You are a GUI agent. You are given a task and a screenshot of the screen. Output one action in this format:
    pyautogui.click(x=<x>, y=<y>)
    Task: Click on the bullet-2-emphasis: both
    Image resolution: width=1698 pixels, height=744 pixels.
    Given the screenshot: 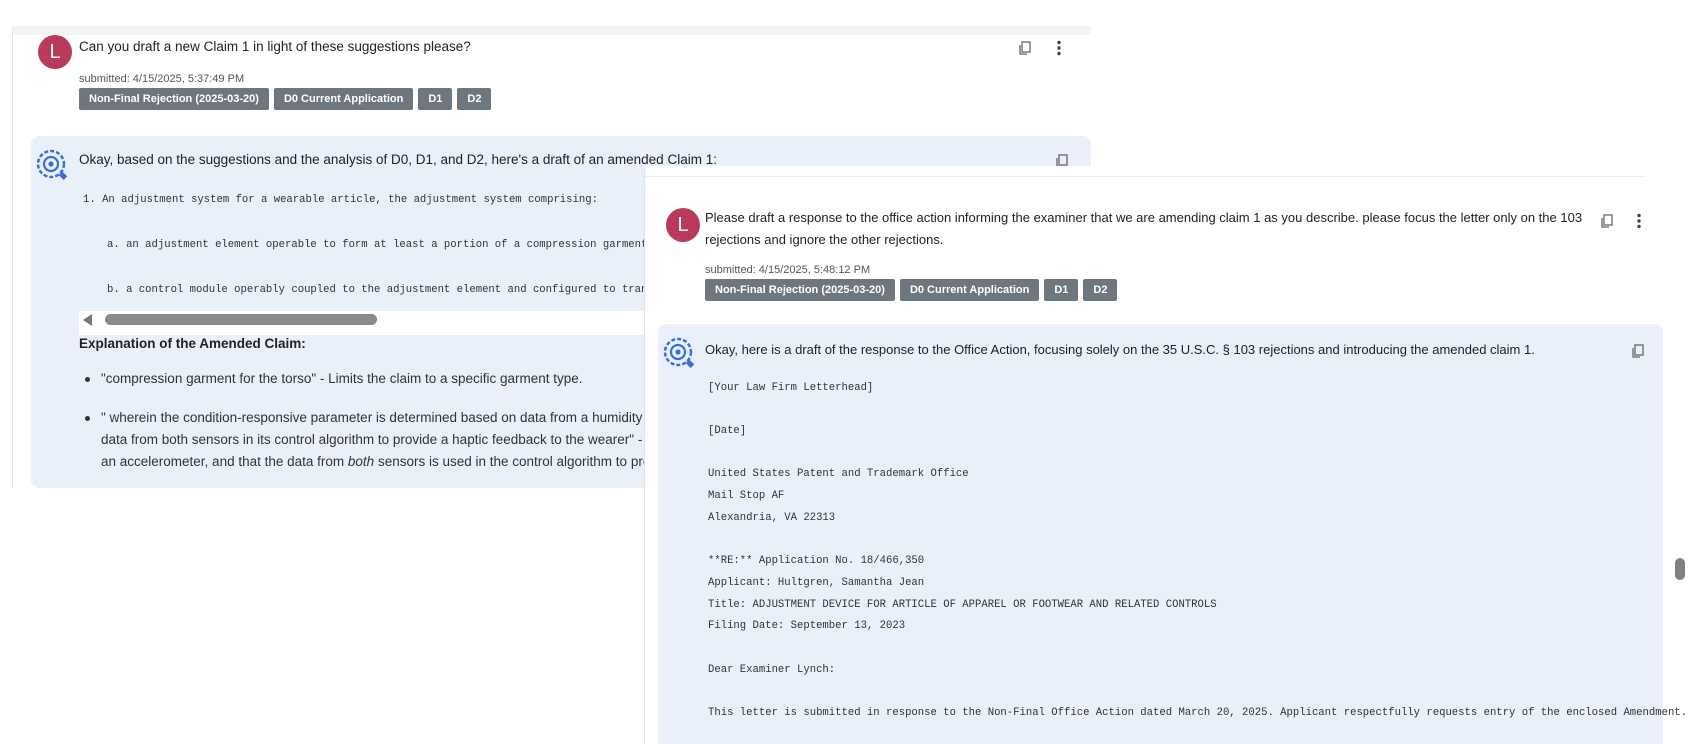 What is the action you would take?
    pyautogui.click(x=361, y=461)
    